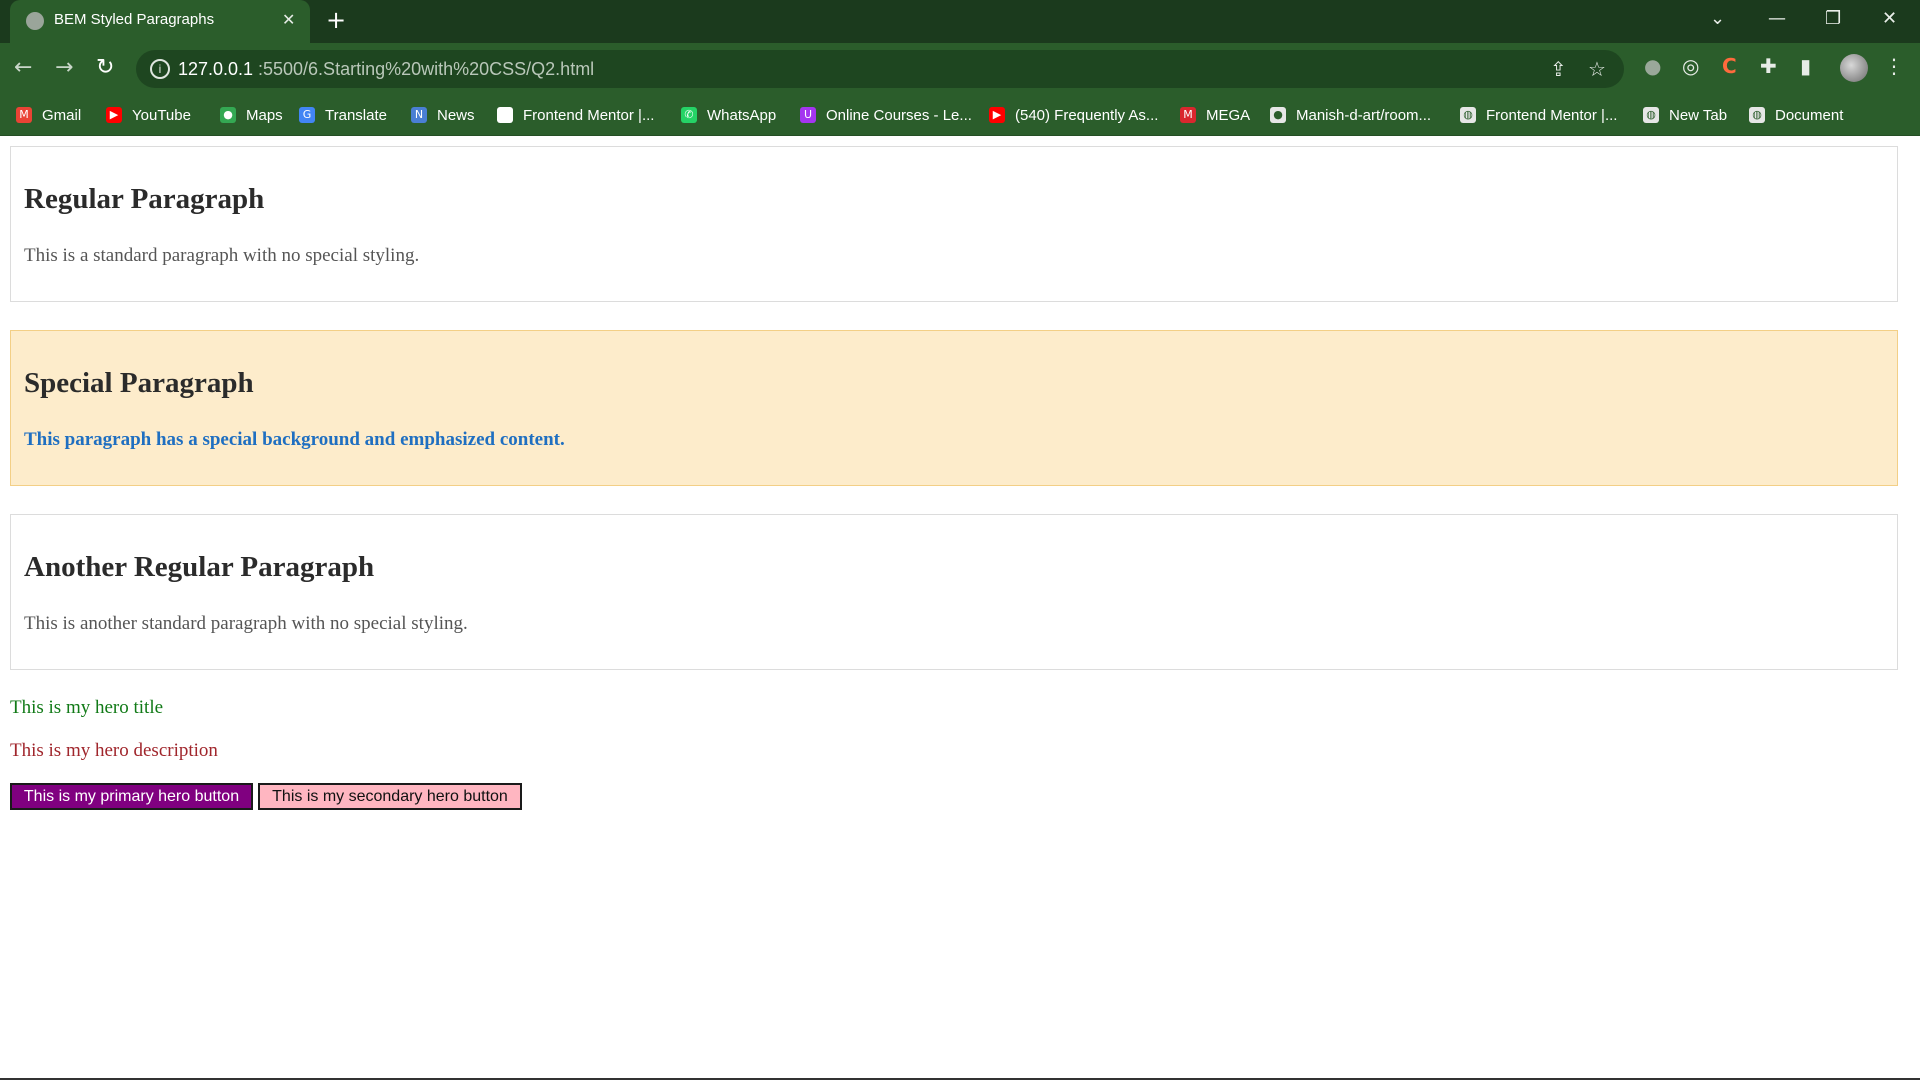  I want to click on url-host: 127.0.0.1, so click(216, 69).